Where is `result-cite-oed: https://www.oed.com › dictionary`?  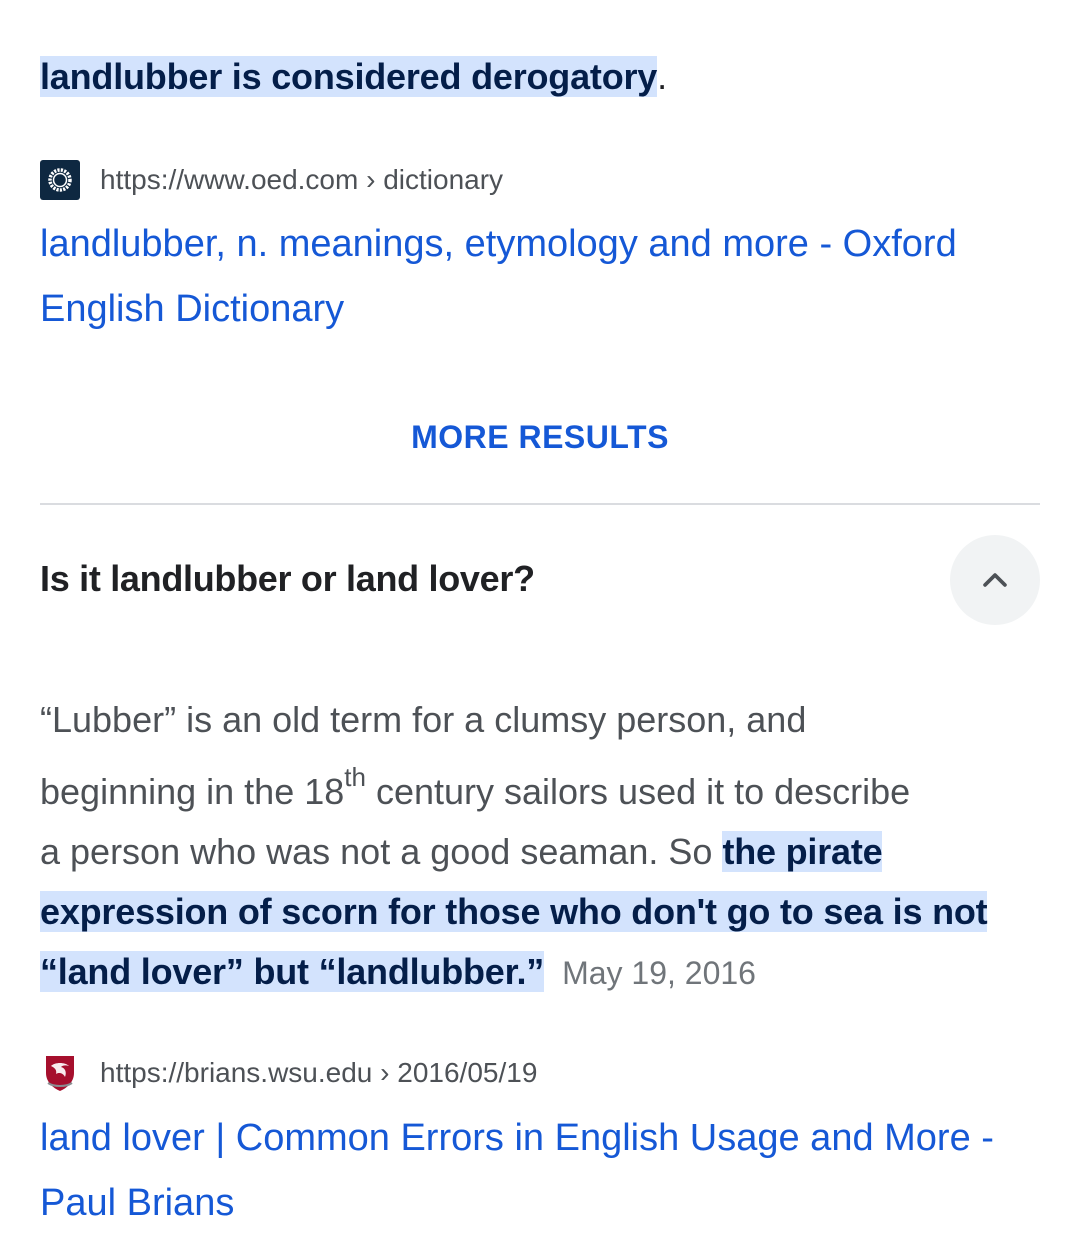 result-cite-oed: https://www.oed.com › dictionary is located at coordinates (271, 180).